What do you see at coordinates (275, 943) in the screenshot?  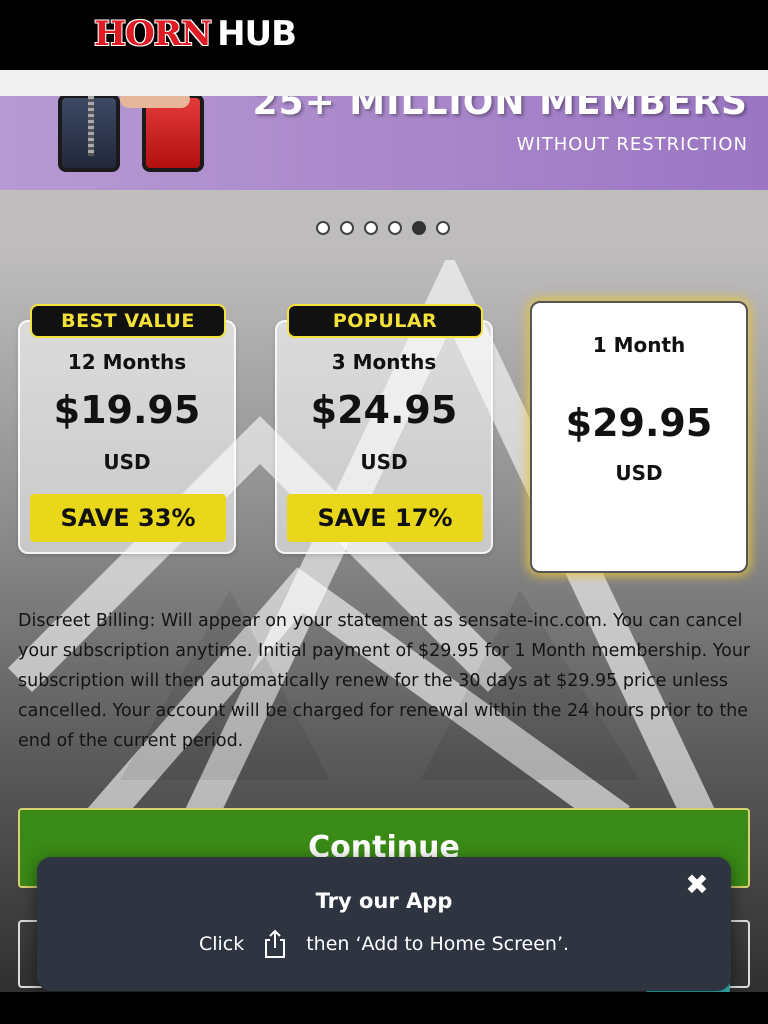 I see `share-icon` at bounding box center [275, 943].